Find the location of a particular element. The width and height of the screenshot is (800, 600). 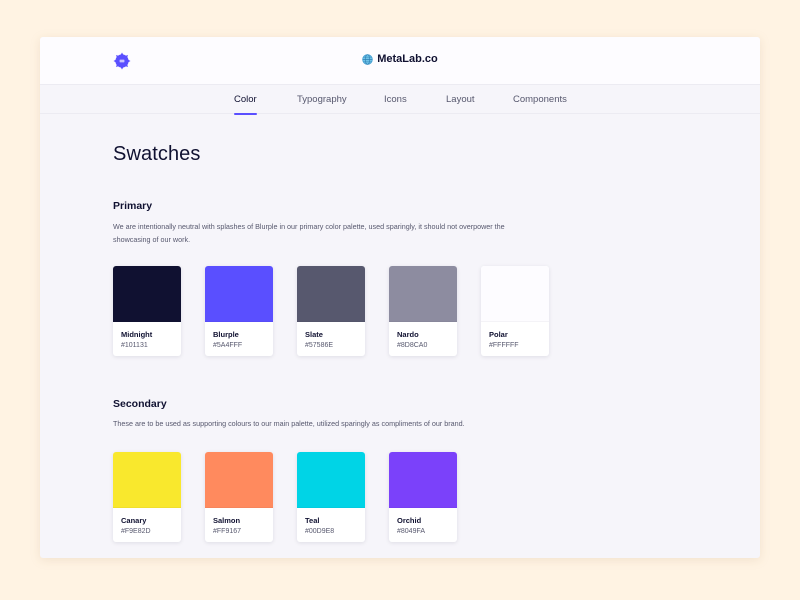

swatch-card-nardo: Nardo #8D8CA0 is located at coordinates (423, 311).